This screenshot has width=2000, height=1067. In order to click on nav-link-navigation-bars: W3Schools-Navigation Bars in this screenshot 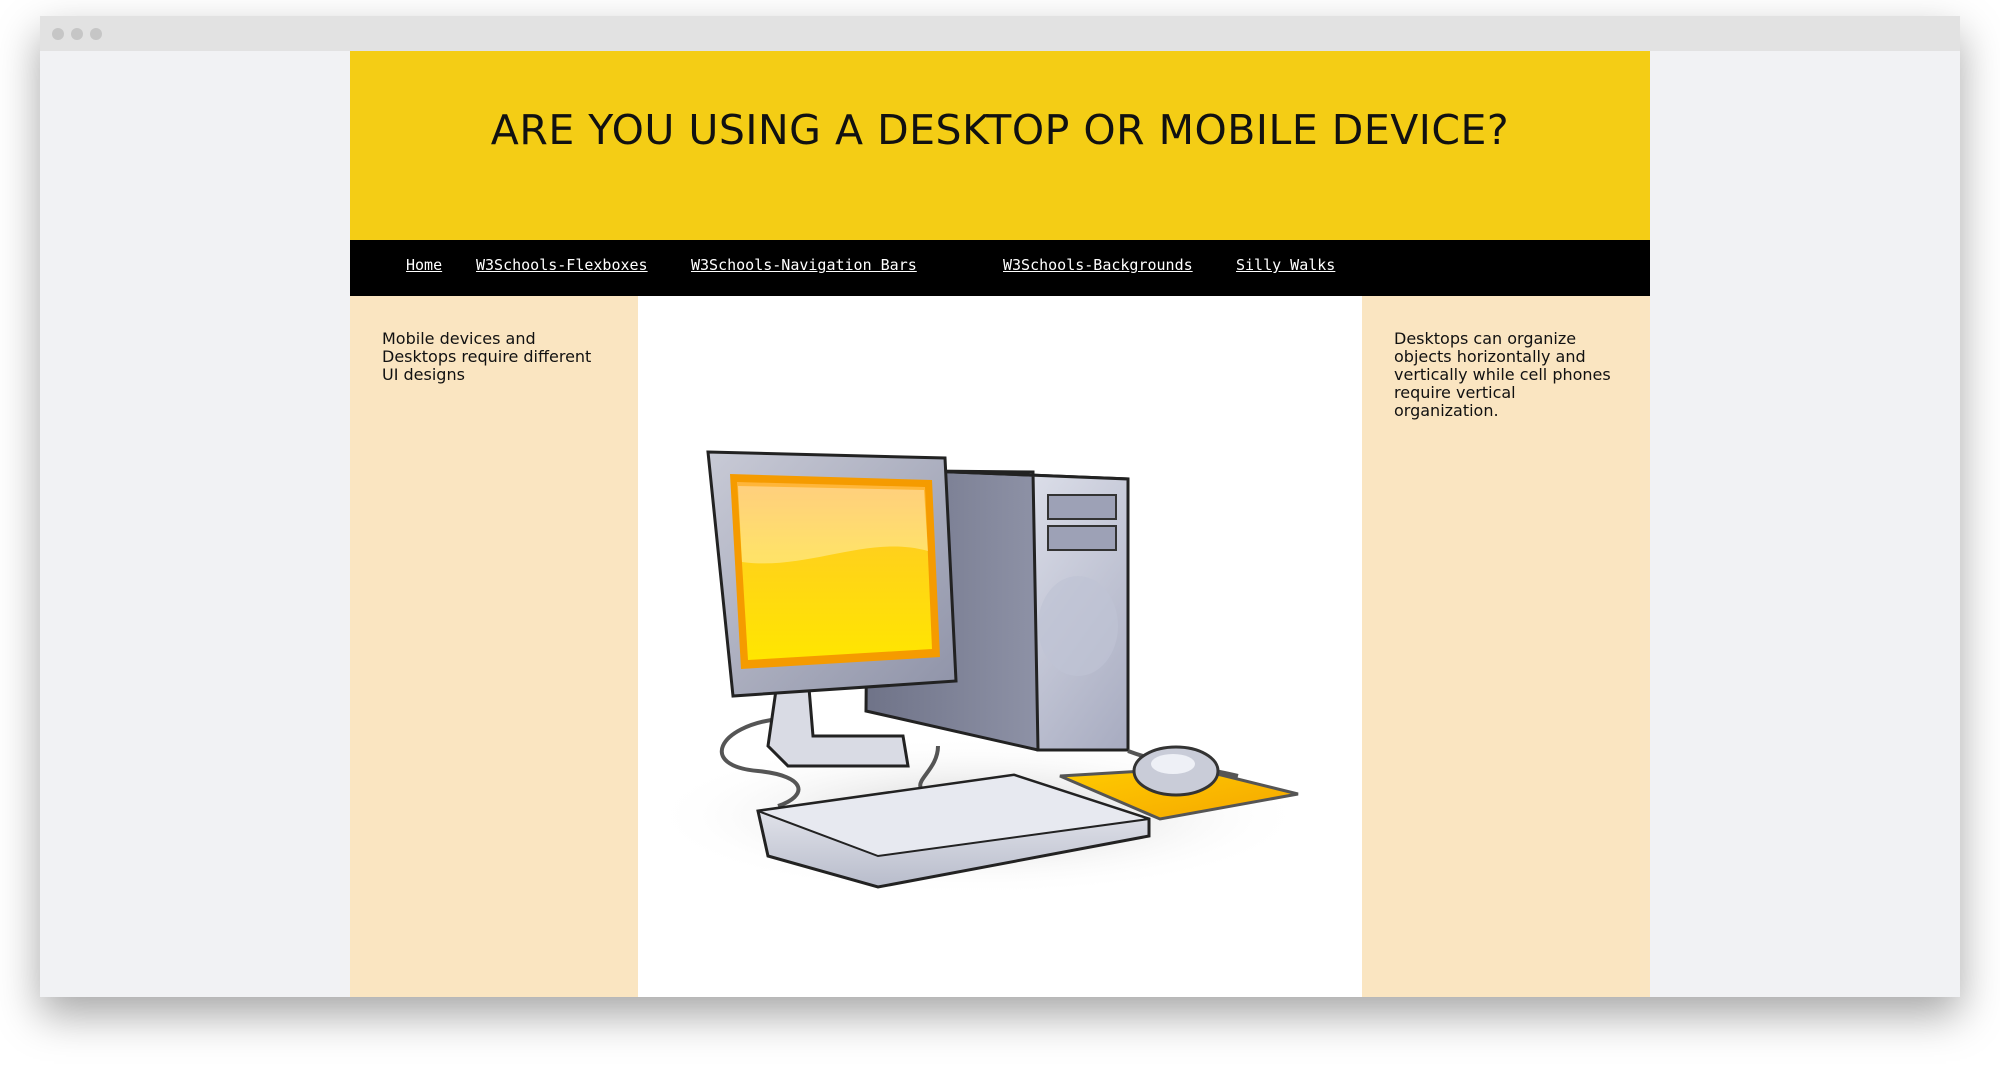, I will do `click(804, 265)`.